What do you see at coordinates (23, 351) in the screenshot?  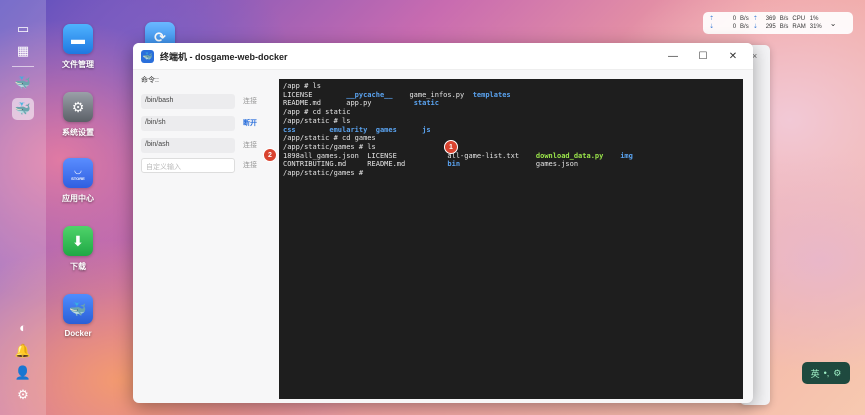 I see `bell-icon: 🔔` at bounding box center [23, 351].